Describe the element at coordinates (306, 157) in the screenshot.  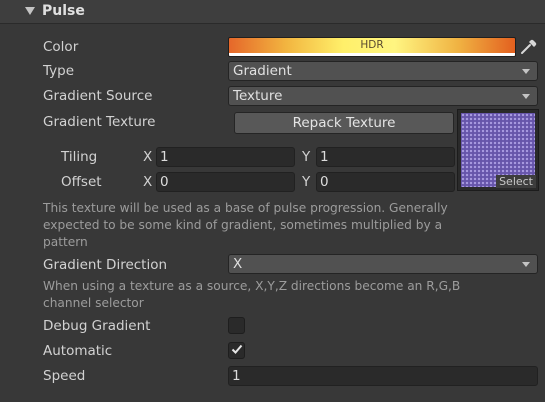
I see `tiling-y-label: Y` at that location.